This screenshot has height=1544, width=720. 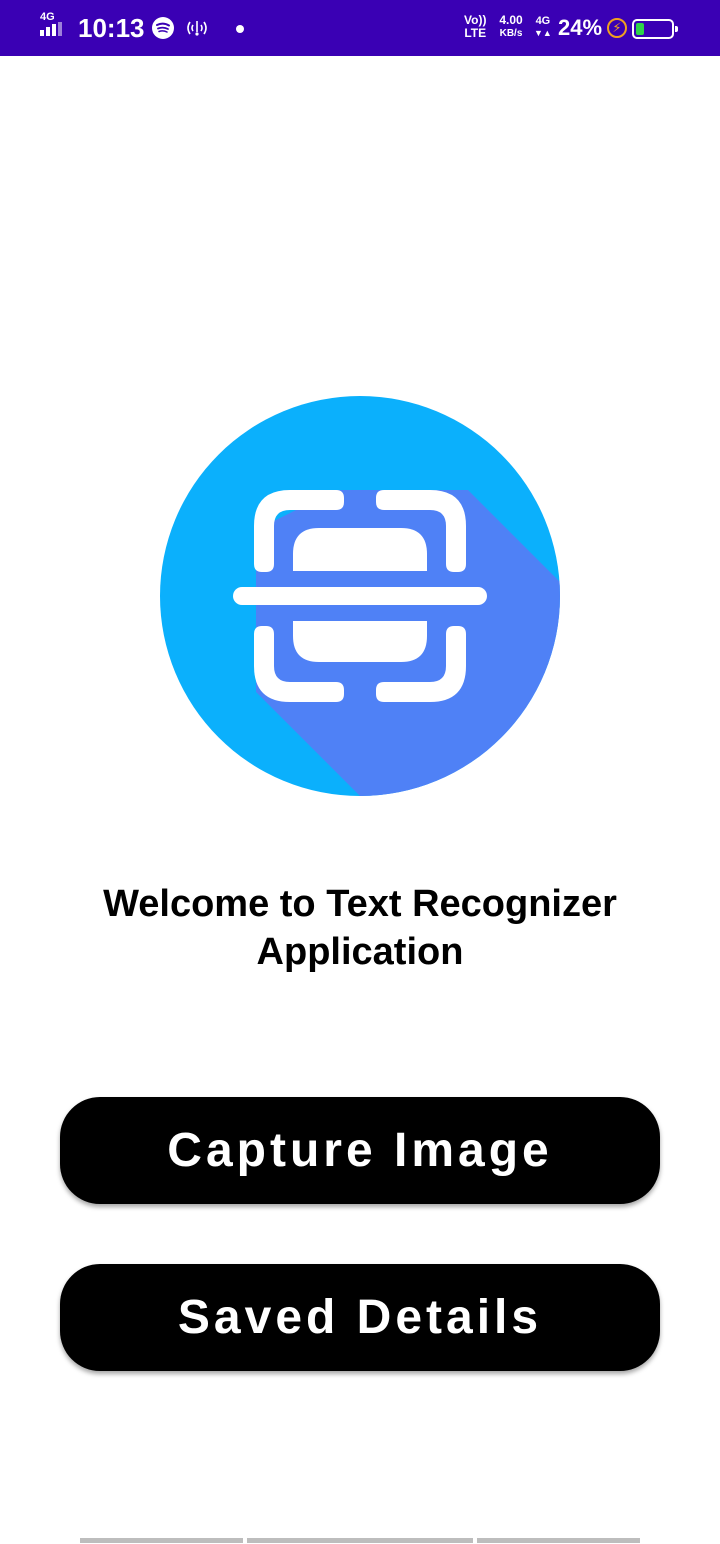 I want to click on speed-unit: KB/s, so click(x=511, y=33).